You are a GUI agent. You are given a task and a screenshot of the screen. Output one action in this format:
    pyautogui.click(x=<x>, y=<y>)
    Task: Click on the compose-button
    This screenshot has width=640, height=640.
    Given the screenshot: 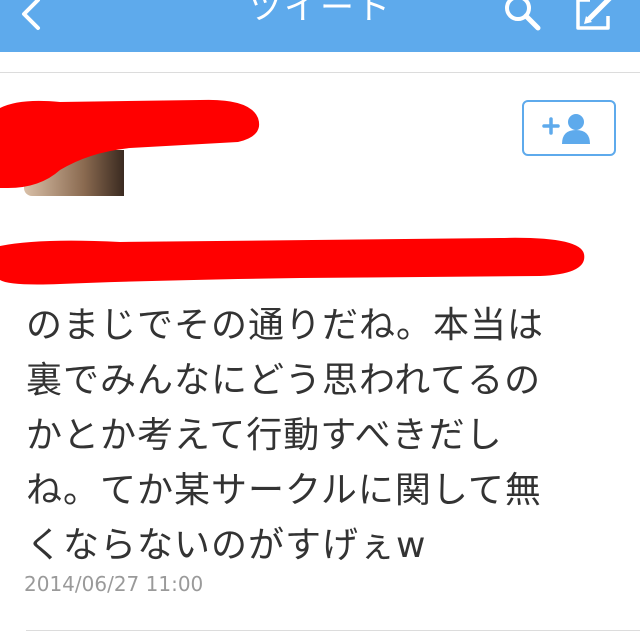 What is the action you would take?
    pyautogui.click(x=596, y=17)
    